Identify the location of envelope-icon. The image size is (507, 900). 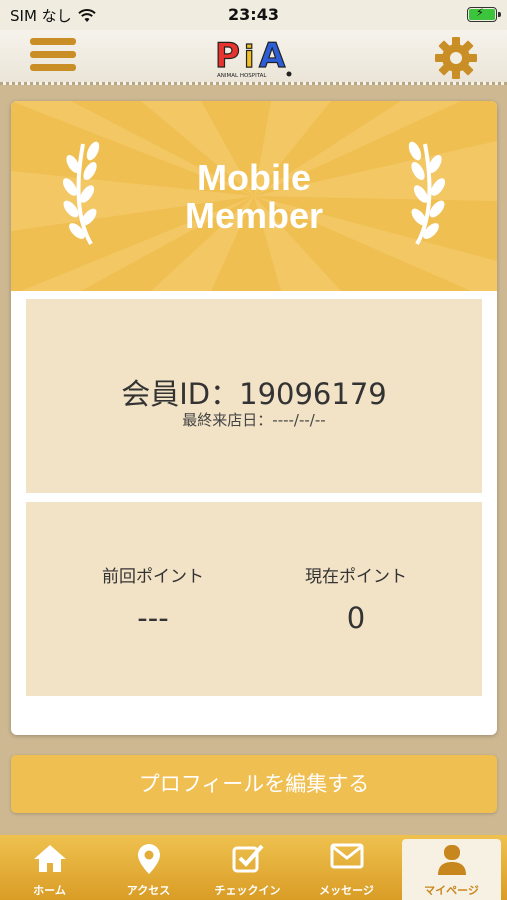
(346, 856).